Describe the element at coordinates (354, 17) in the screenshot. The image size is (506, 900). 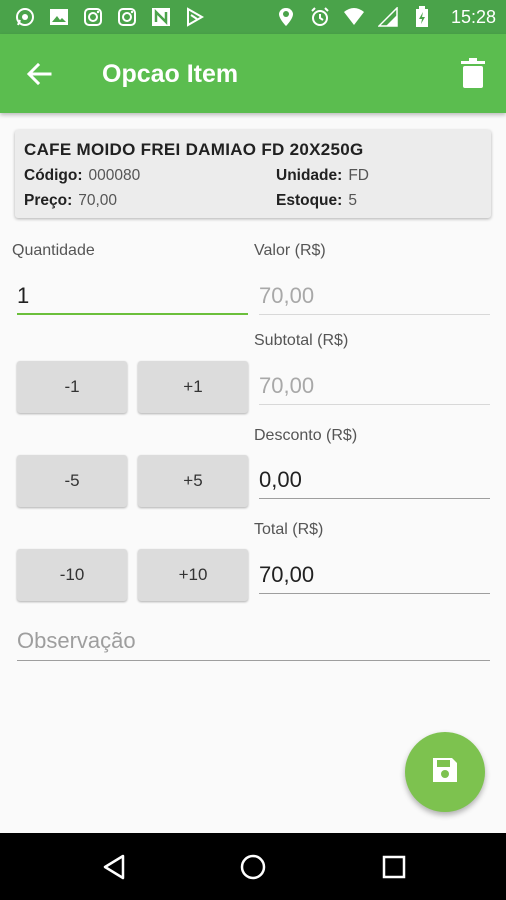
I see `wifi-icon` at that location.